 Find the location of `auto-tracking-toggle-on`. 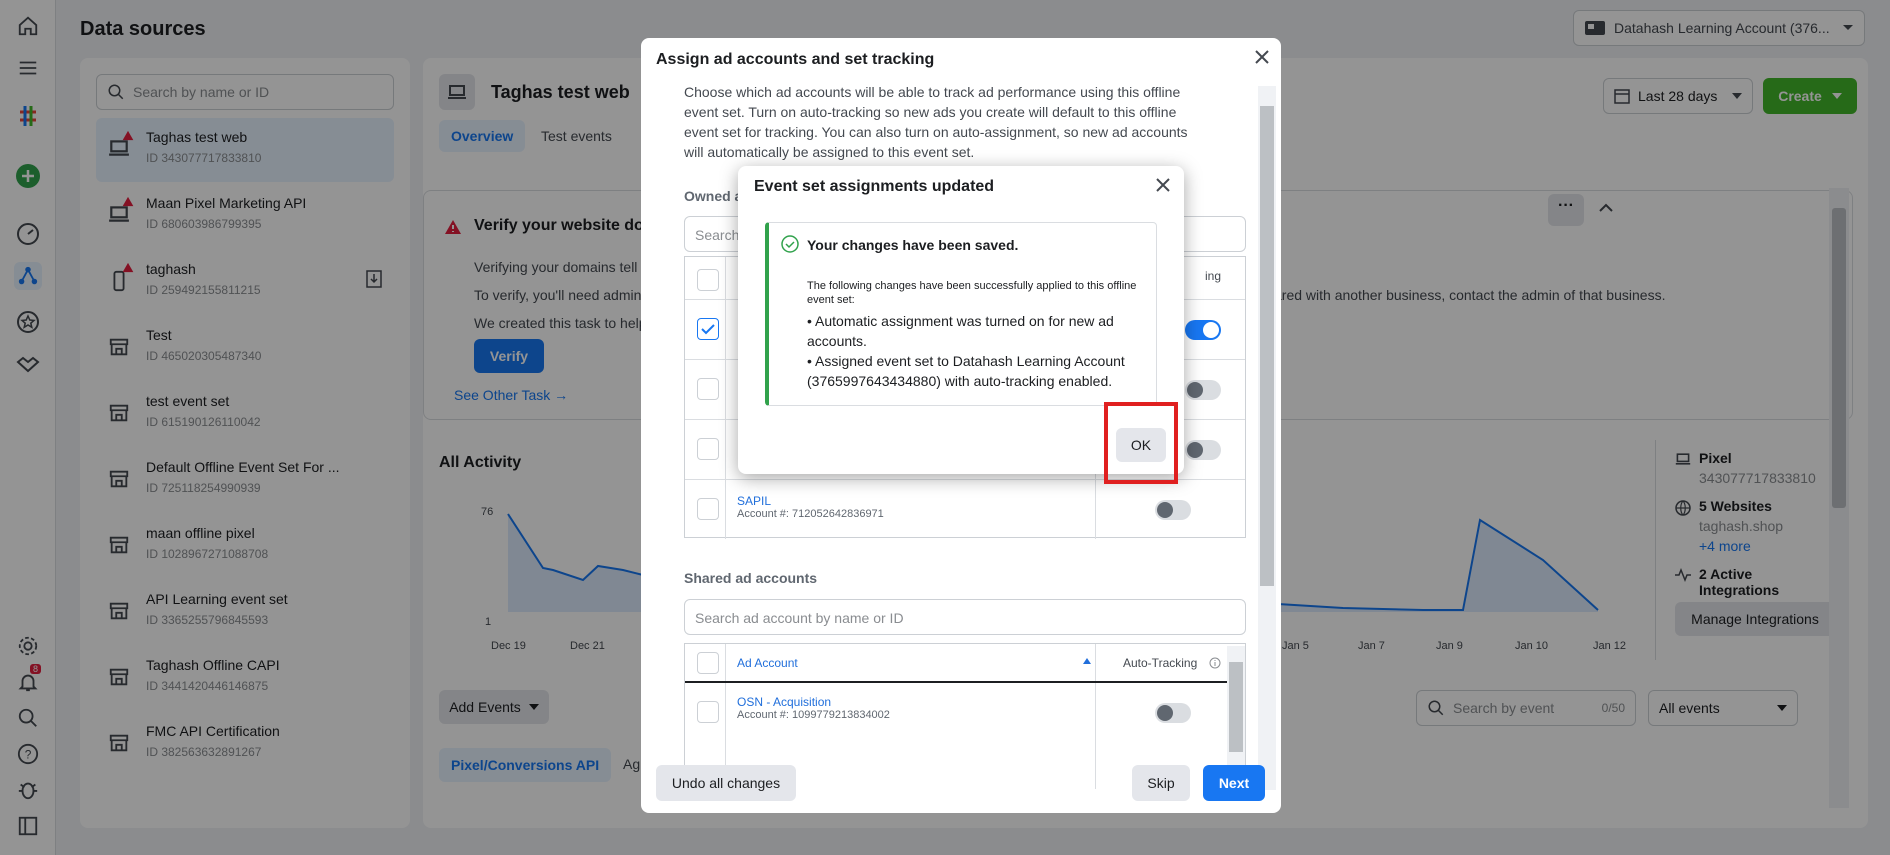

auto-tracking-toggle-on is located at coordinates (1203, 330).